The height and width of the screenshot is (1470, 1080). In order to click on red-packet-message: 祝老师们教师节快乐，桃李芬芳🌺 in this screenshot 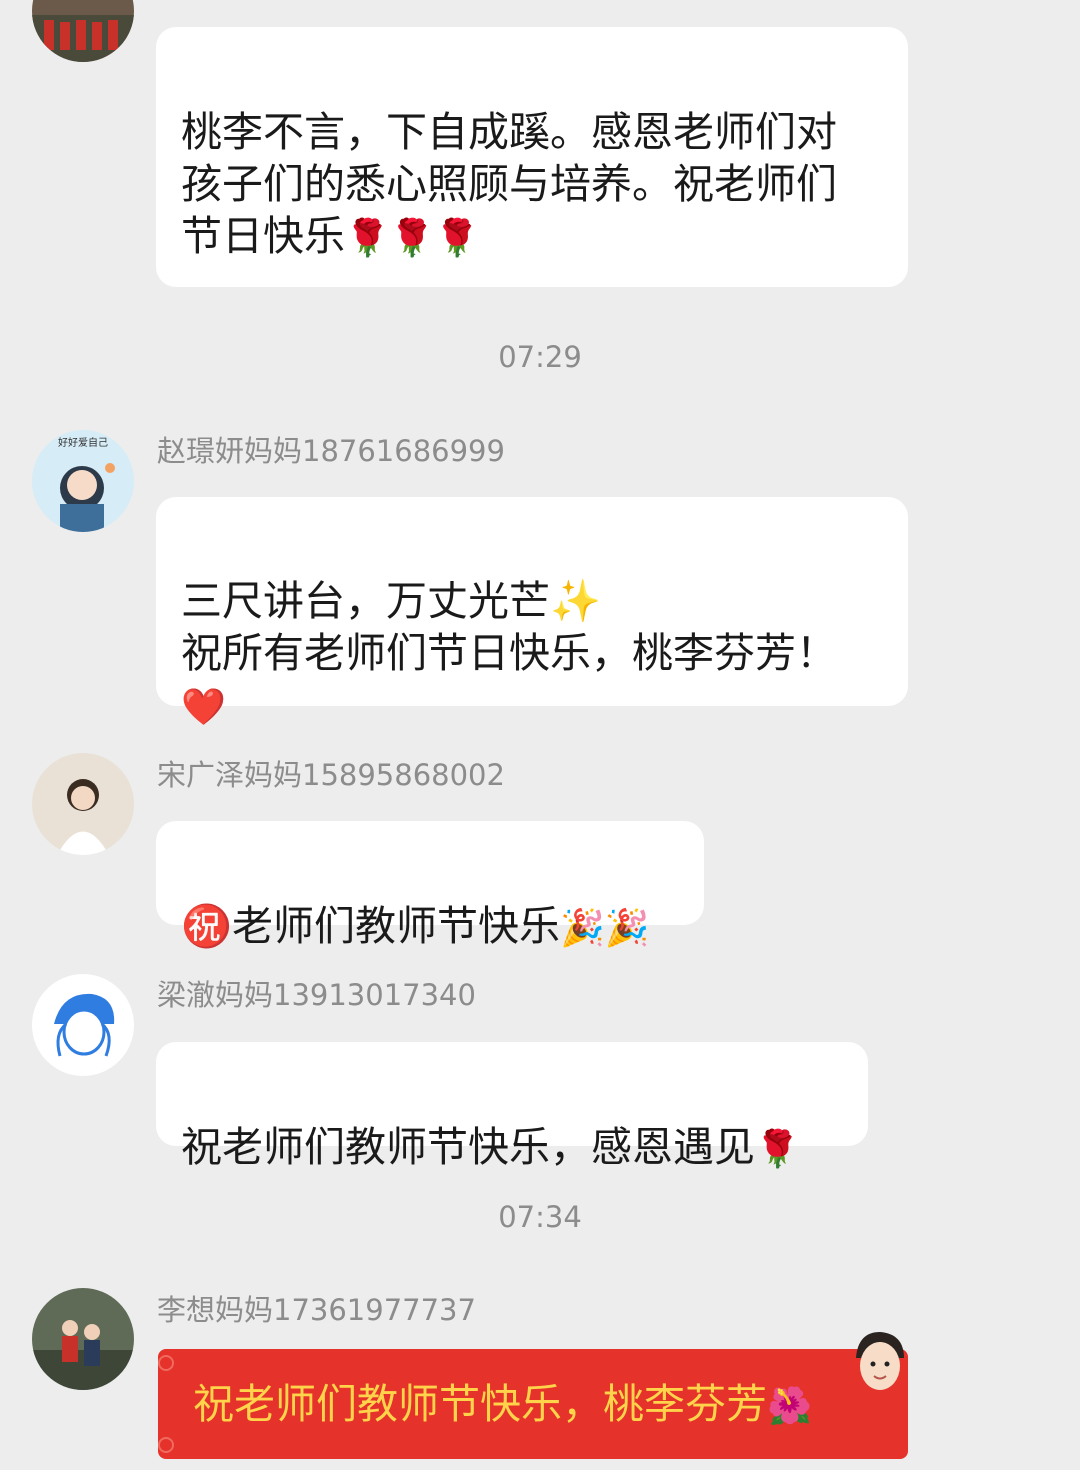, I will do `click(533, 1404)`.